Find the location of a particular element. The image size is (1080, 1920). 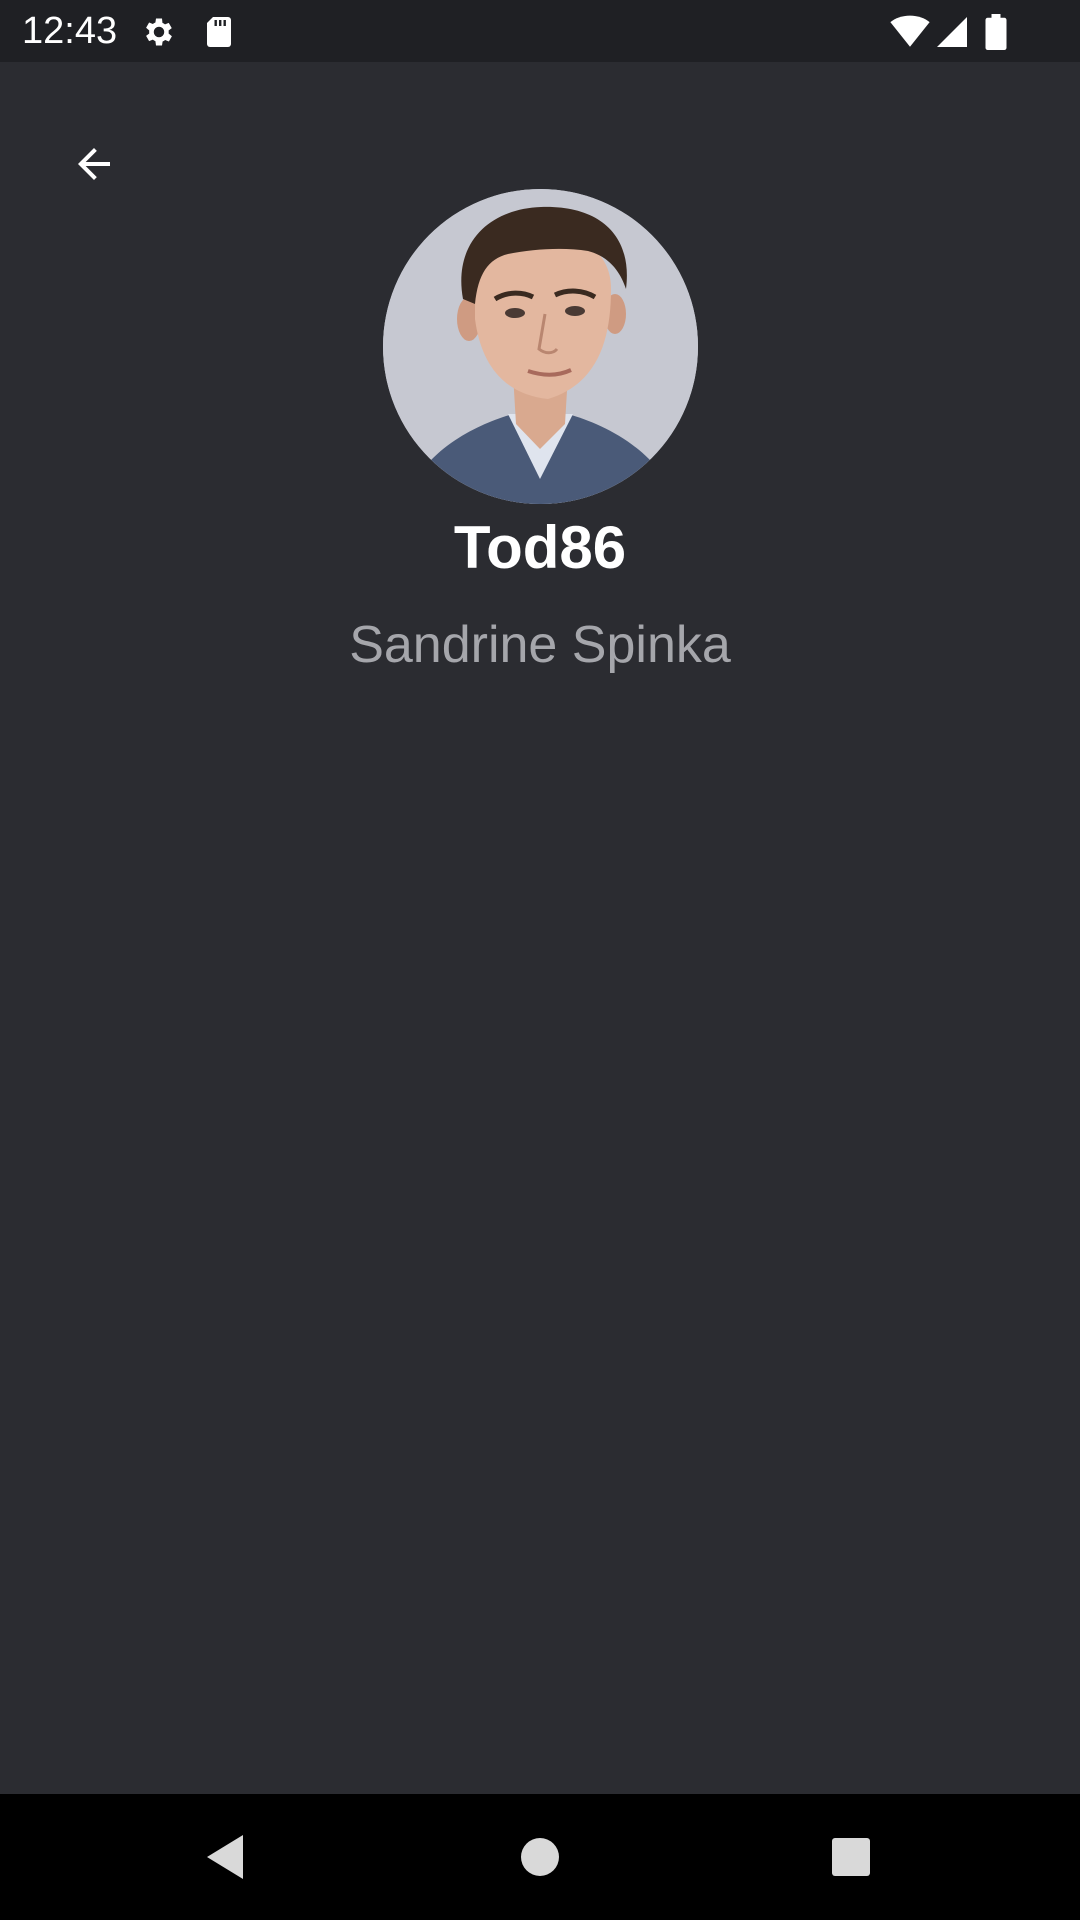

nav-back-button is located at coordinates (225, 1857).